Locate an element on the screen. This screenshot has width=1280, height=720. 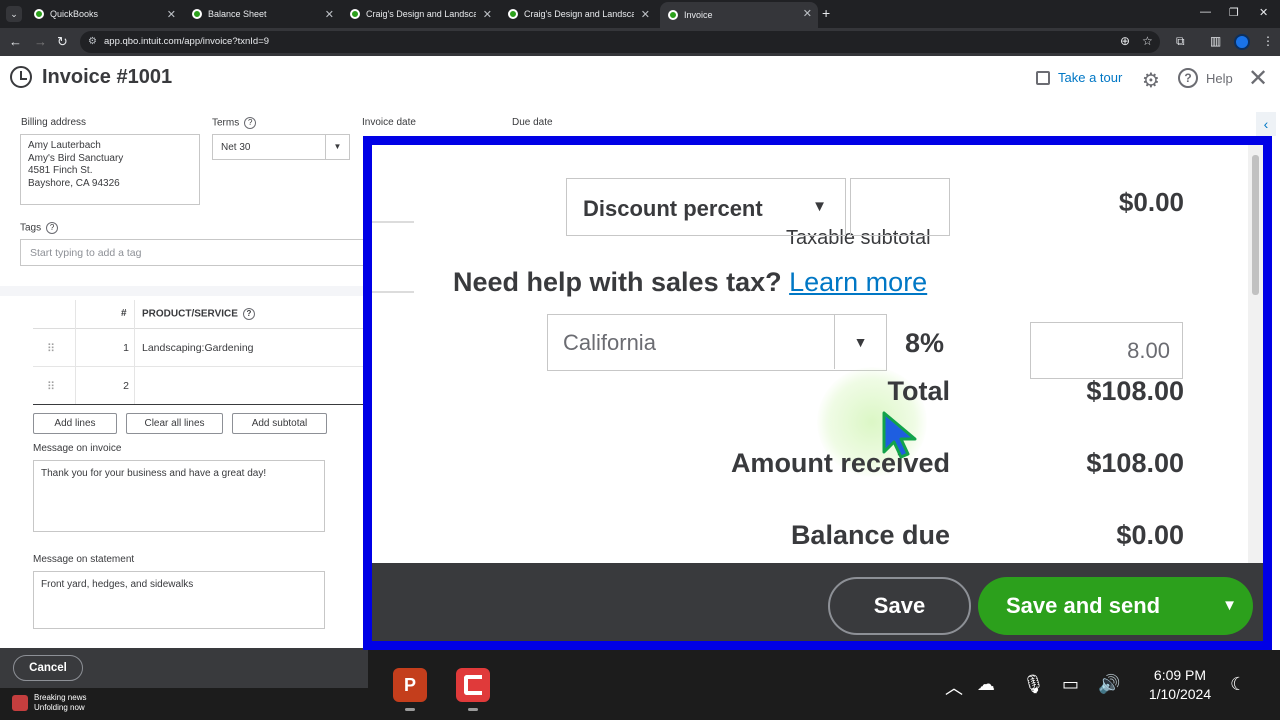
chevron-up-icon: ︿ is located at coordinates (954, 687).